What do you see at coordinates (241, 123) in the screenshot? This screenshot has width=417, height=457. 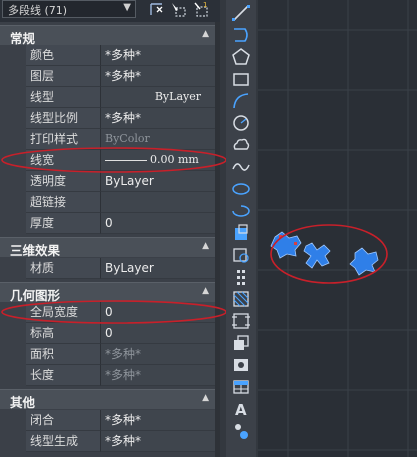 I see `circle-icon` at bounding box center [241, 123].